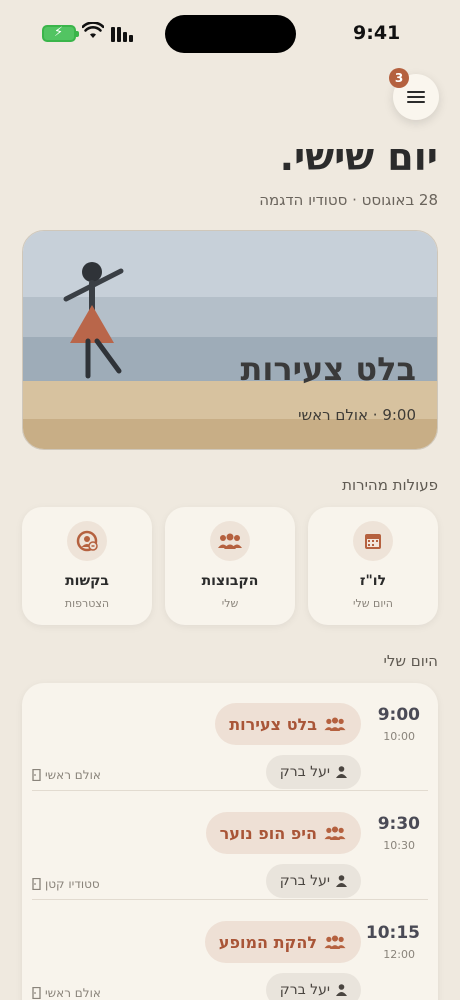  I want to click on class-pill: היפ הופ נוער, so click(283, 833).